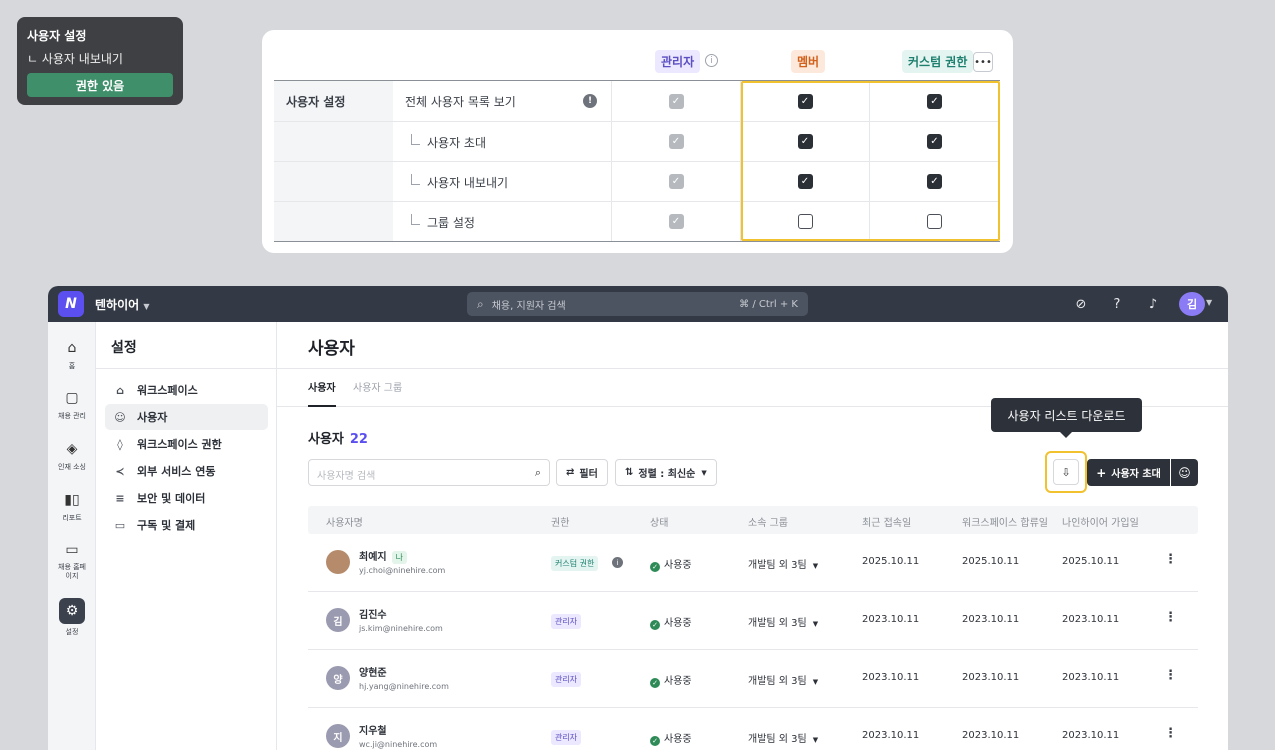 This screenshot has width=1275, height=750. What do you see at coordinates (1192, 304) in the screenshot?
I see `user-avatar: 김` at bounding box center [1192, 304].